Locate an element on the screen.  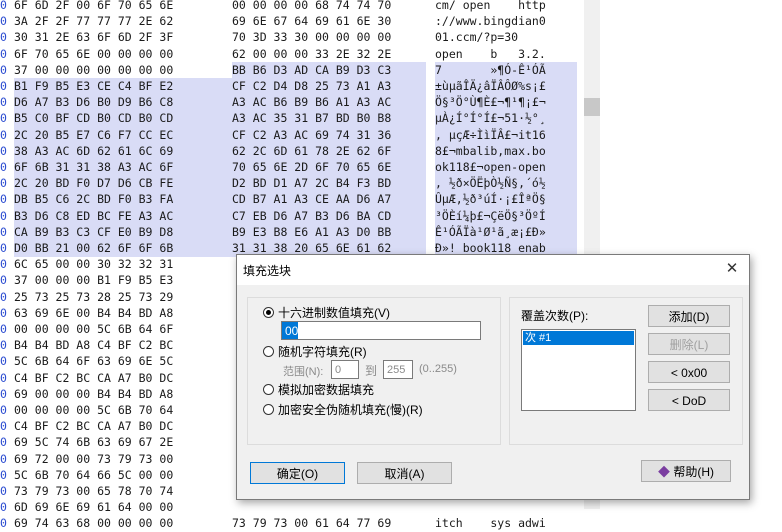
ascii-text is located at coordinates (506, 507).